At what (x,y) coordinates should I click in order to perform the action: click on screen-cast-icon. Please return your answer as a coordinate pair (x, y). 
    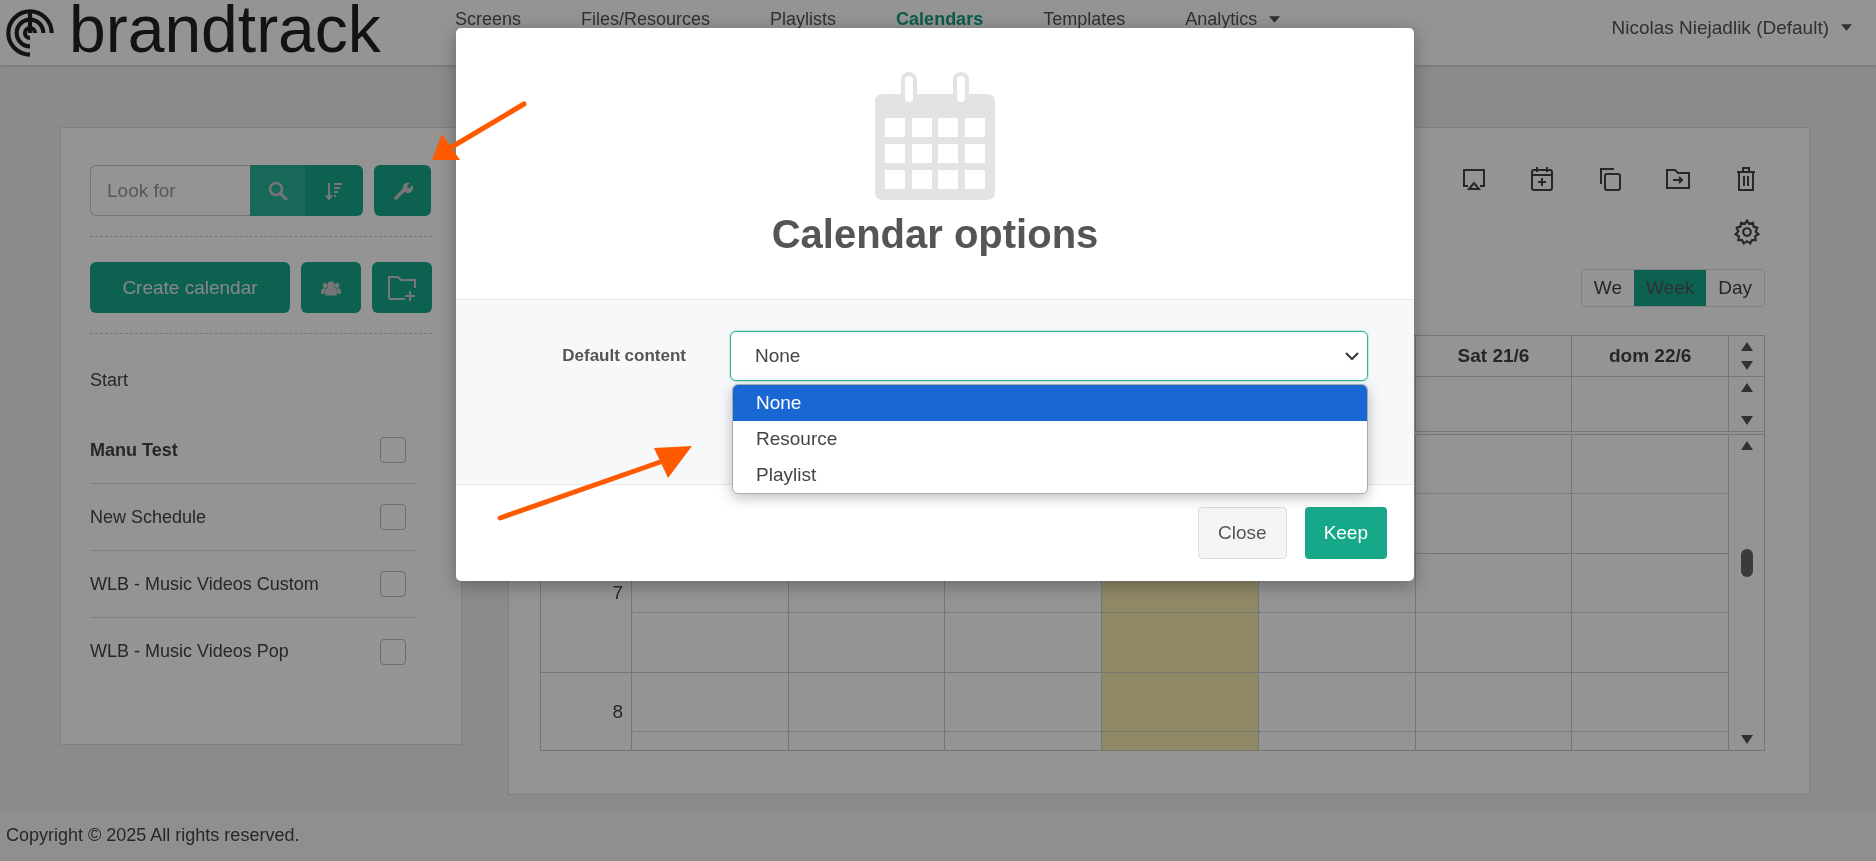
    Looking at the image, I should click on (1474, 179).